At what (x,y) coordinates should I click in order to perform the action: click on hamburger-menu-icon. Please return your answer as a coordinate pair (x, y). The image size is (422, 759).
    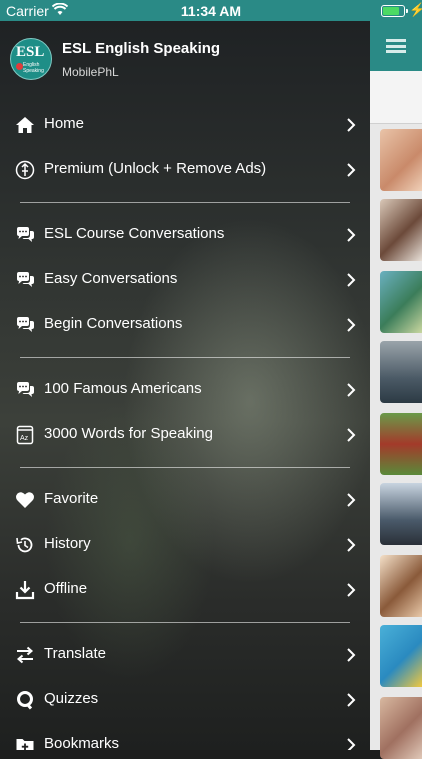
    Looking at the image, I should click on (396, 46).